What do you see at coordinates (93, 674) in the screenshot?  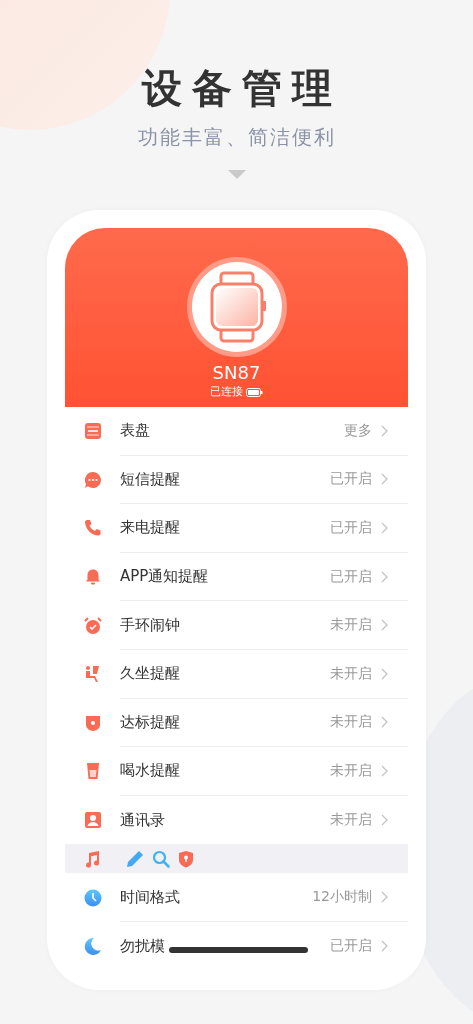 I see `seated-person-icon` at bounding box center [93, 674].